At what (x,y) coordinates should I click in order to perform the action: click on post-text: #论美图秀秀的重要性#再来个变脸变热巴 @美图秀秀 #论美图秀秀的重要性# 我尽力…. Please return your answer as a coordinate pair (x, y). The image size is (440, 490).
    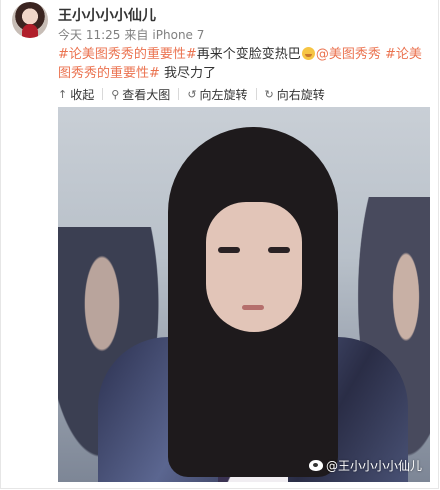
    Looking at the image, I should click on (244, 64).